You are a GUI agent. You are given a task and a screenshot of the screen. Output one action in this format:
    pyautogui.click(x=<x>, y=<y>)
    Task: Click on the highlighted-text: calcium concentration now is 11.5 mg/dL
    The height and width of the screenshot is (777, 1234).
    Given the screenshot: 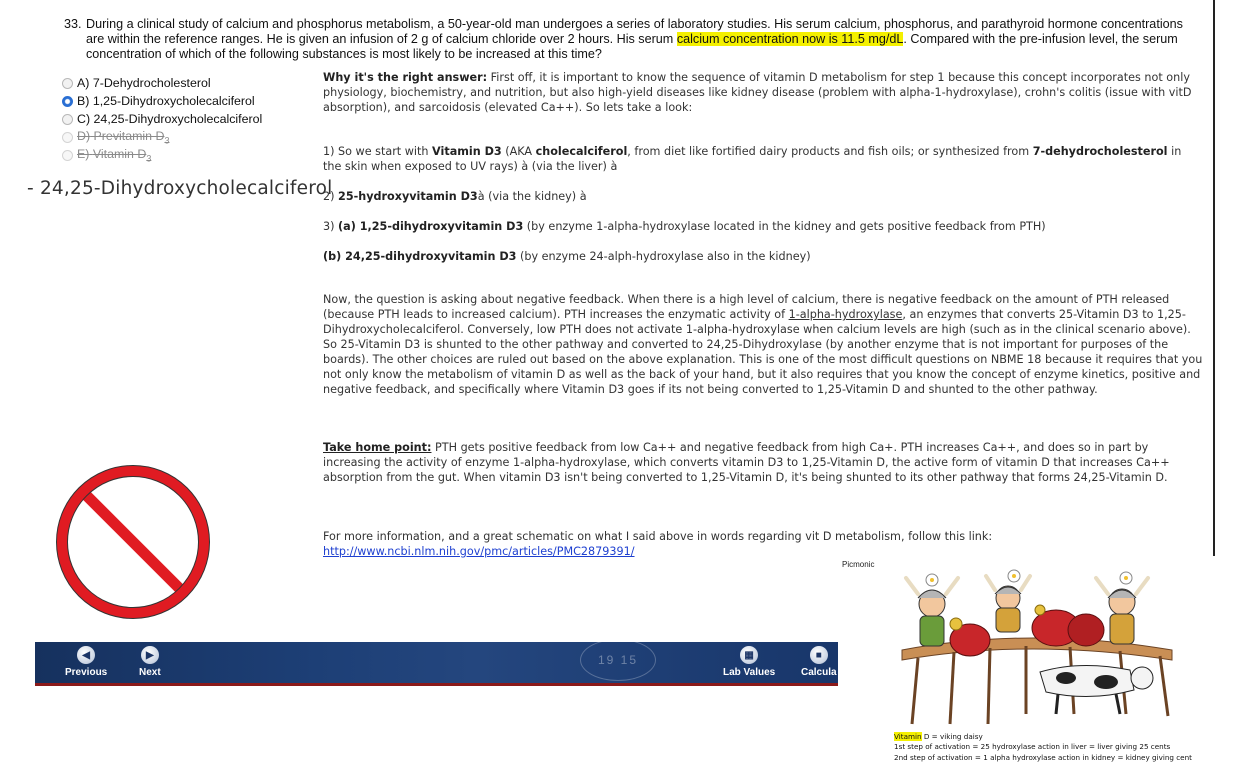 What is the action you would take?
    pyautogui.click(x=790, y=39)
    